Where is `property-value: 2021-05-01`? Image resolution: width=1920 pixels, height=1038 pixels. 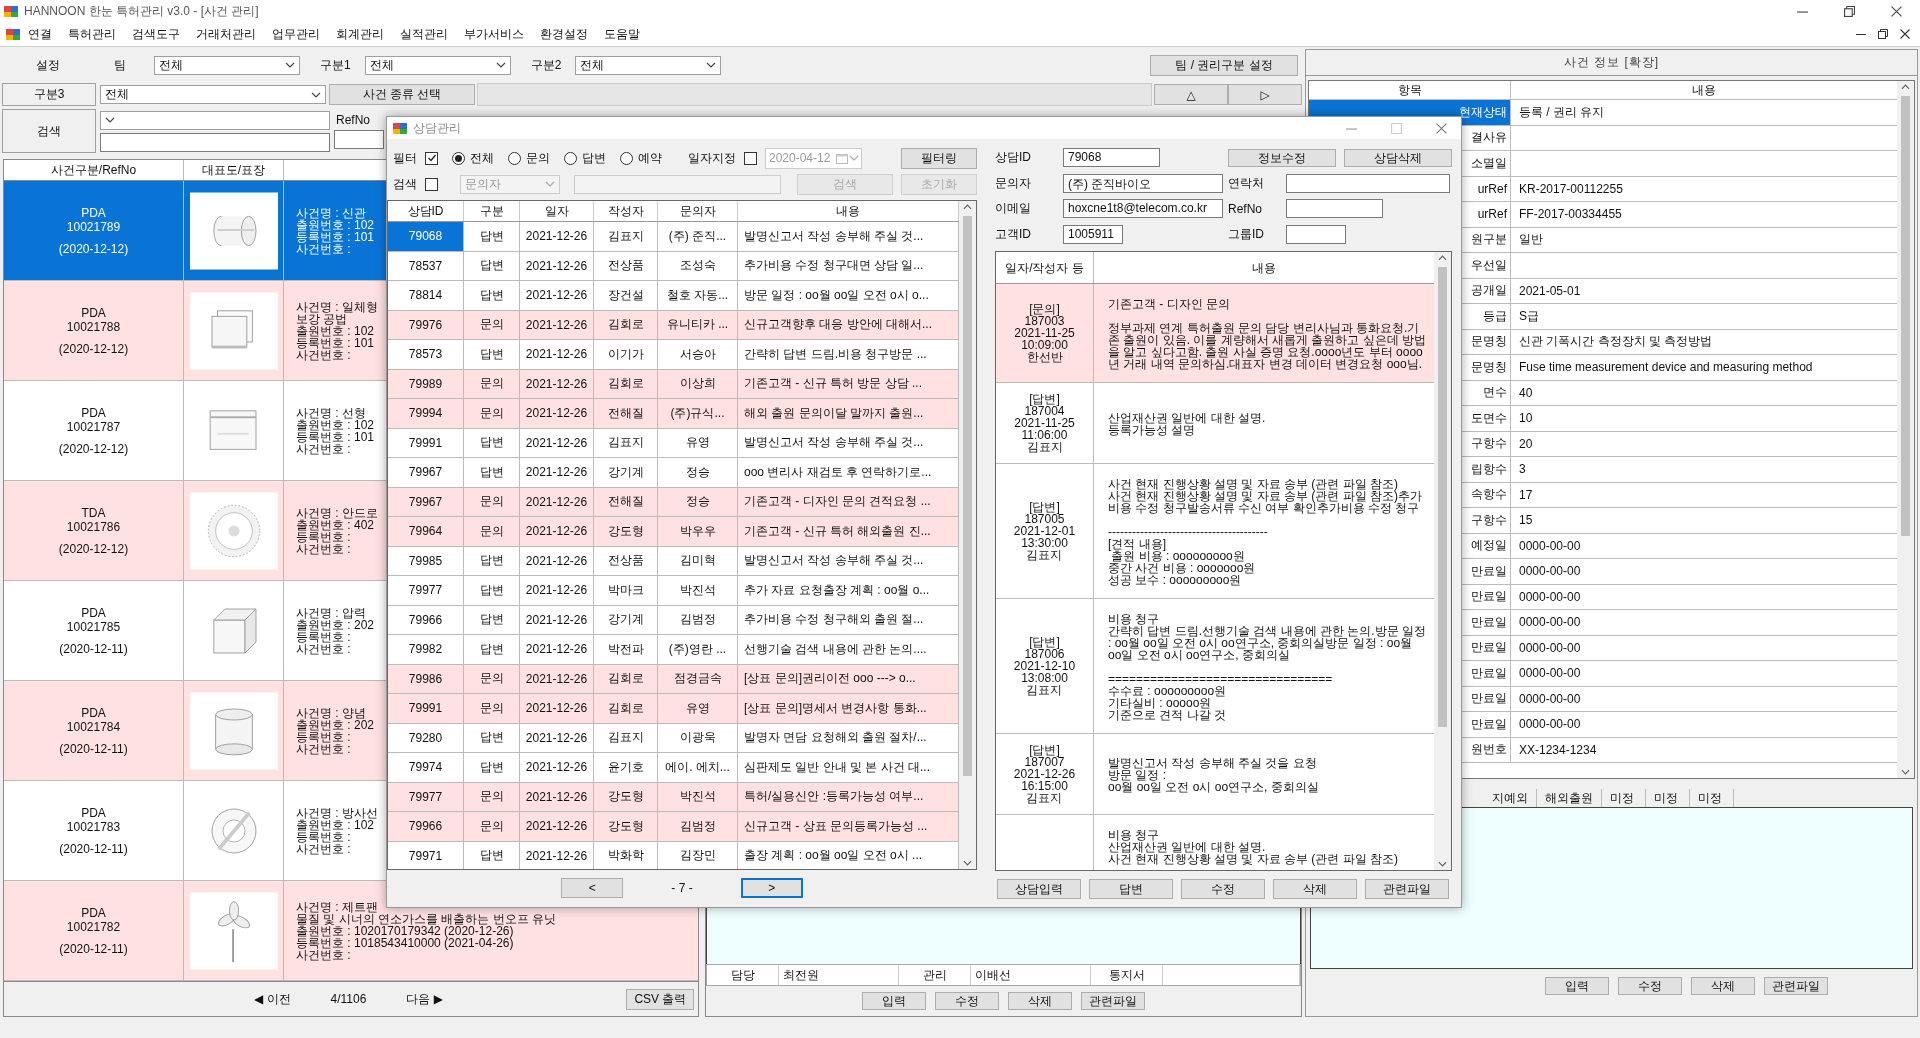 property-value: 2021-05-01 is located at coordinates (1550, 291).